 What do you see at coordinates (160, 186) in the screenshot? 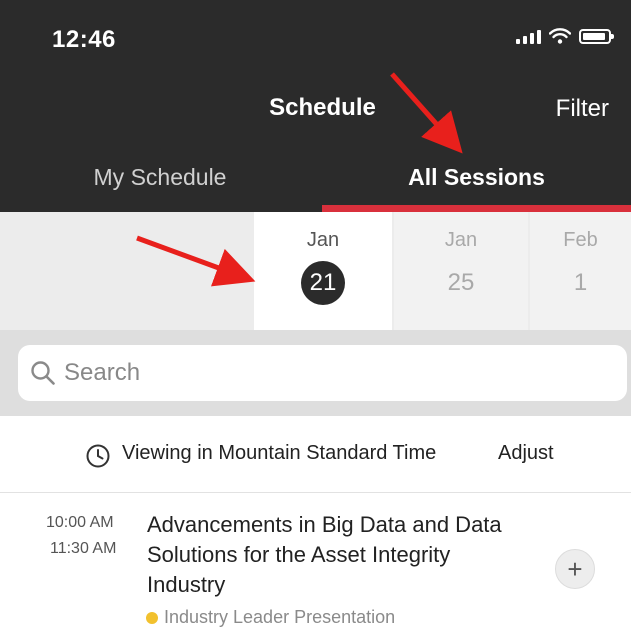
I see `tab-my-schedule: My Schedule` at bounding box center [160, 186].